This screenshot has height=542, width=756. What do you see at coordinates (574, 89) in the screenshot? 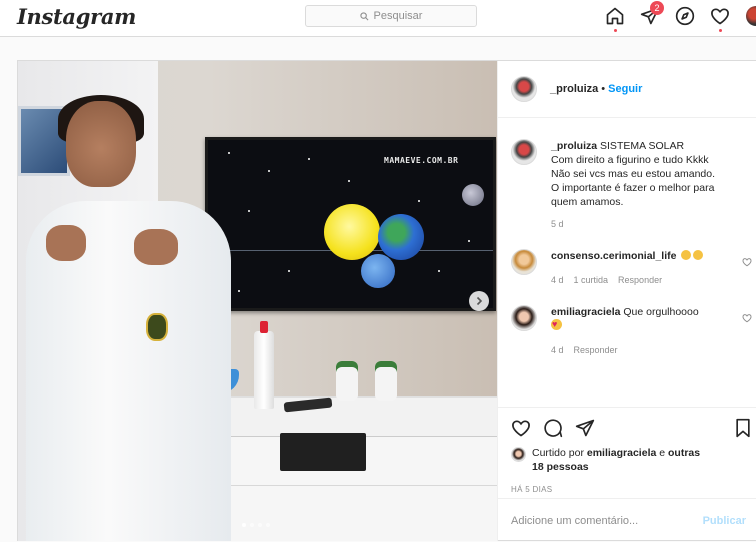
I see `author-username: _proluiza` at bounding box center [574, 89].